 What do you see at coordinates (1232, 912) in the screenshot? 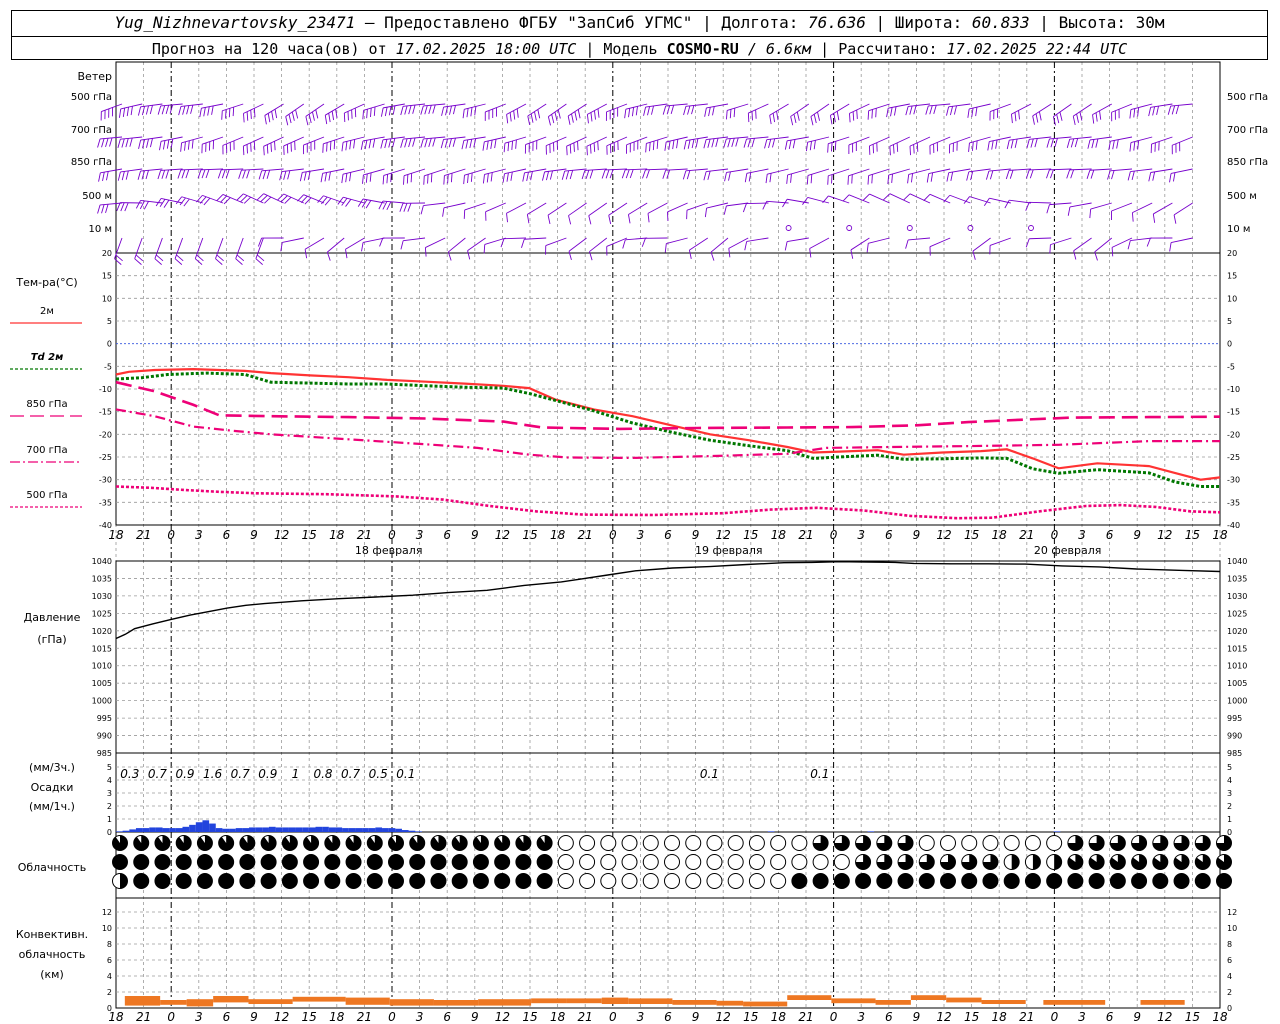
I see `conv-tick-right: 12` at bounding box center [1232, 912].